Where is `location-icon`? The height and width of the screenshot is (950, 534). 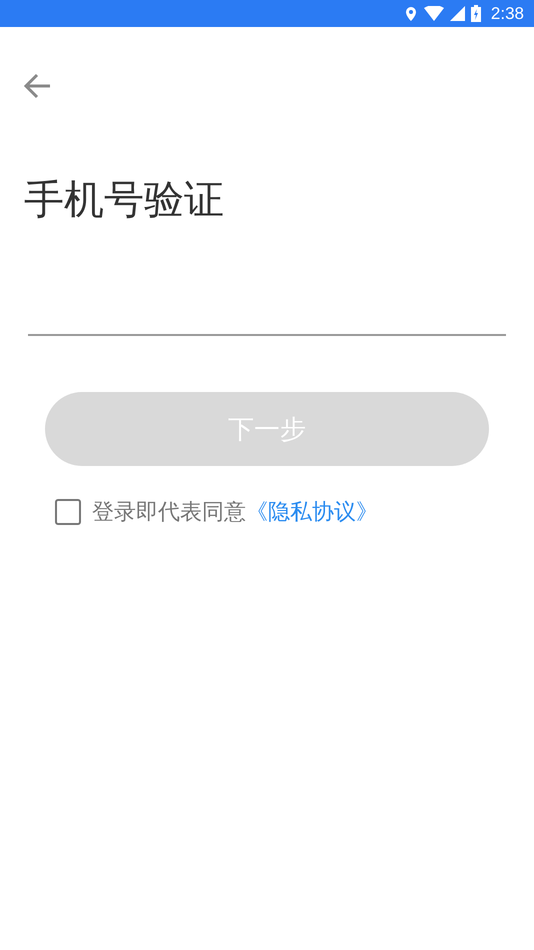 location-icon is located at coordinates (411, 14).